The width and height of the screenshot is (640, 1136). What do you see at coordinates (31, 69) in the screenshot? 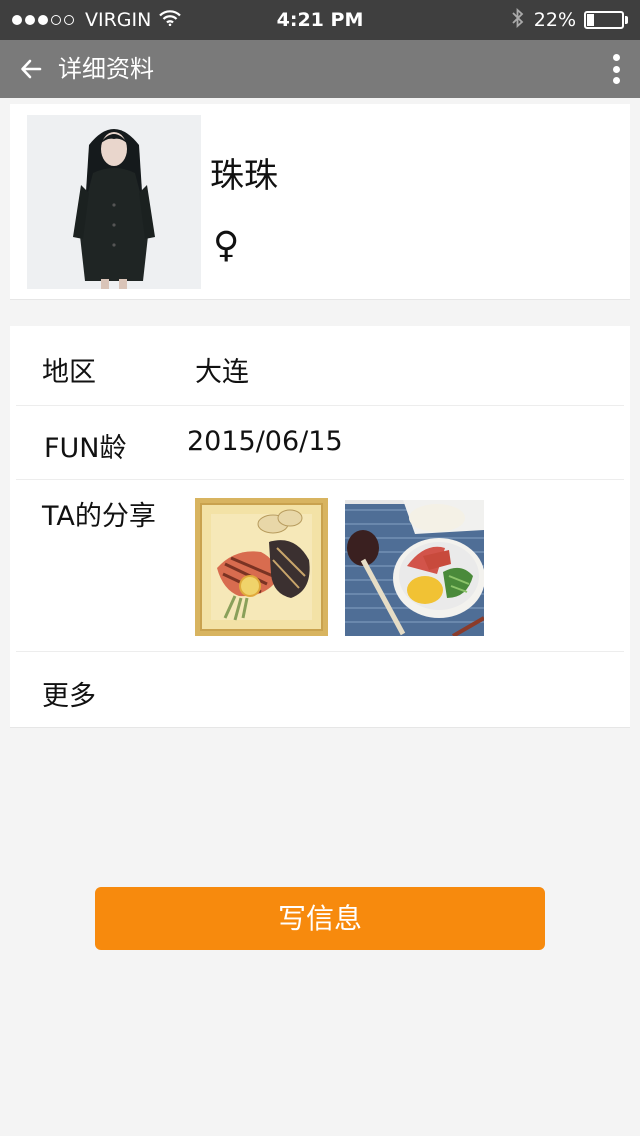
I see `back-arrow-icon` at bounding box center [31, 69].